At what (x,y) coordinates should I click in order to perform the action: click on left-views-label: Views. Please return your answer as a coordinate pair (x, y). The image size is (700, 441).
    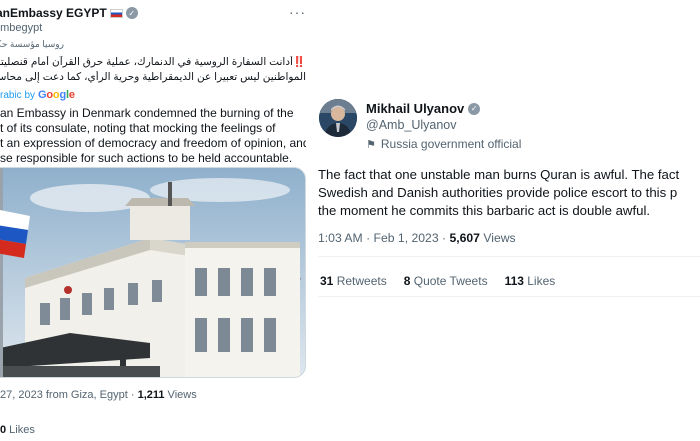
    Looking at the image, I should click on (180, 395).